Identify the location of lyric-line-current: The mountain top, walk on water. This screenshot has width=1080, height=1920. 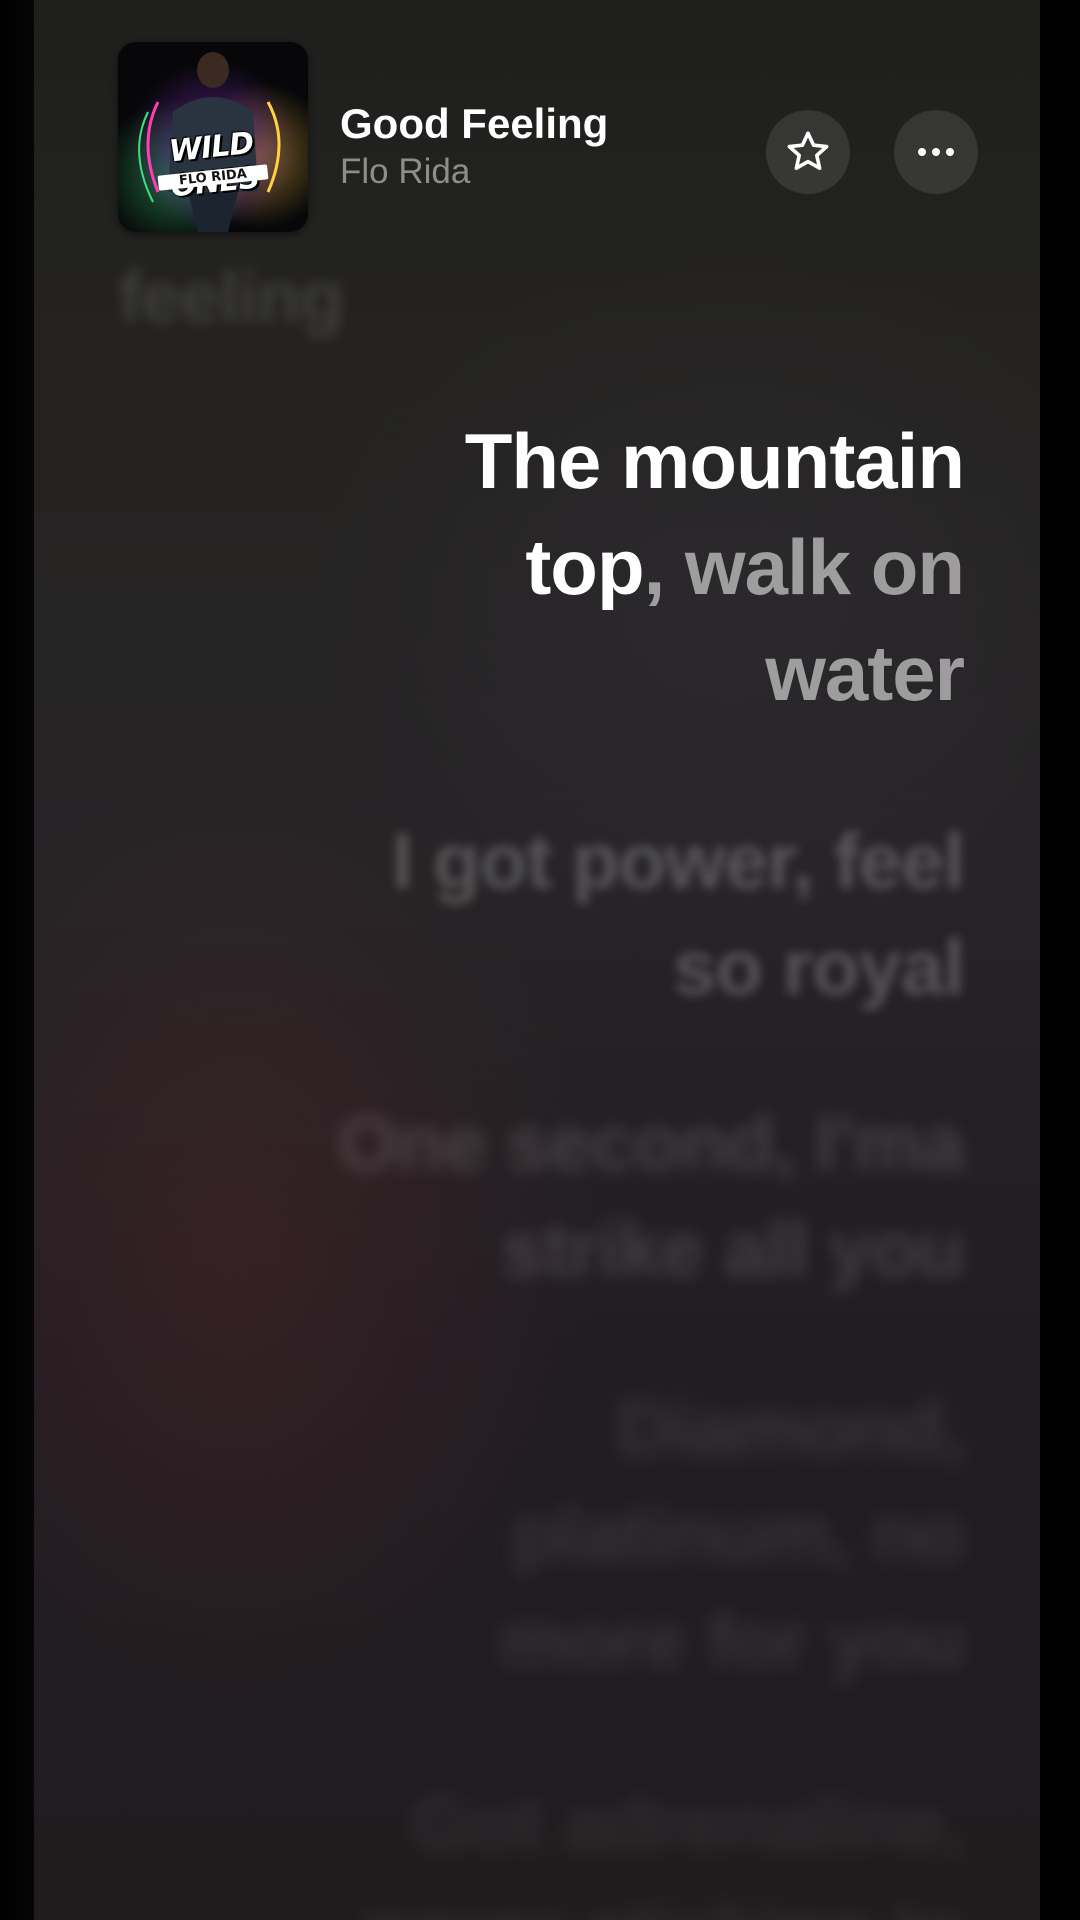
(654, 567).